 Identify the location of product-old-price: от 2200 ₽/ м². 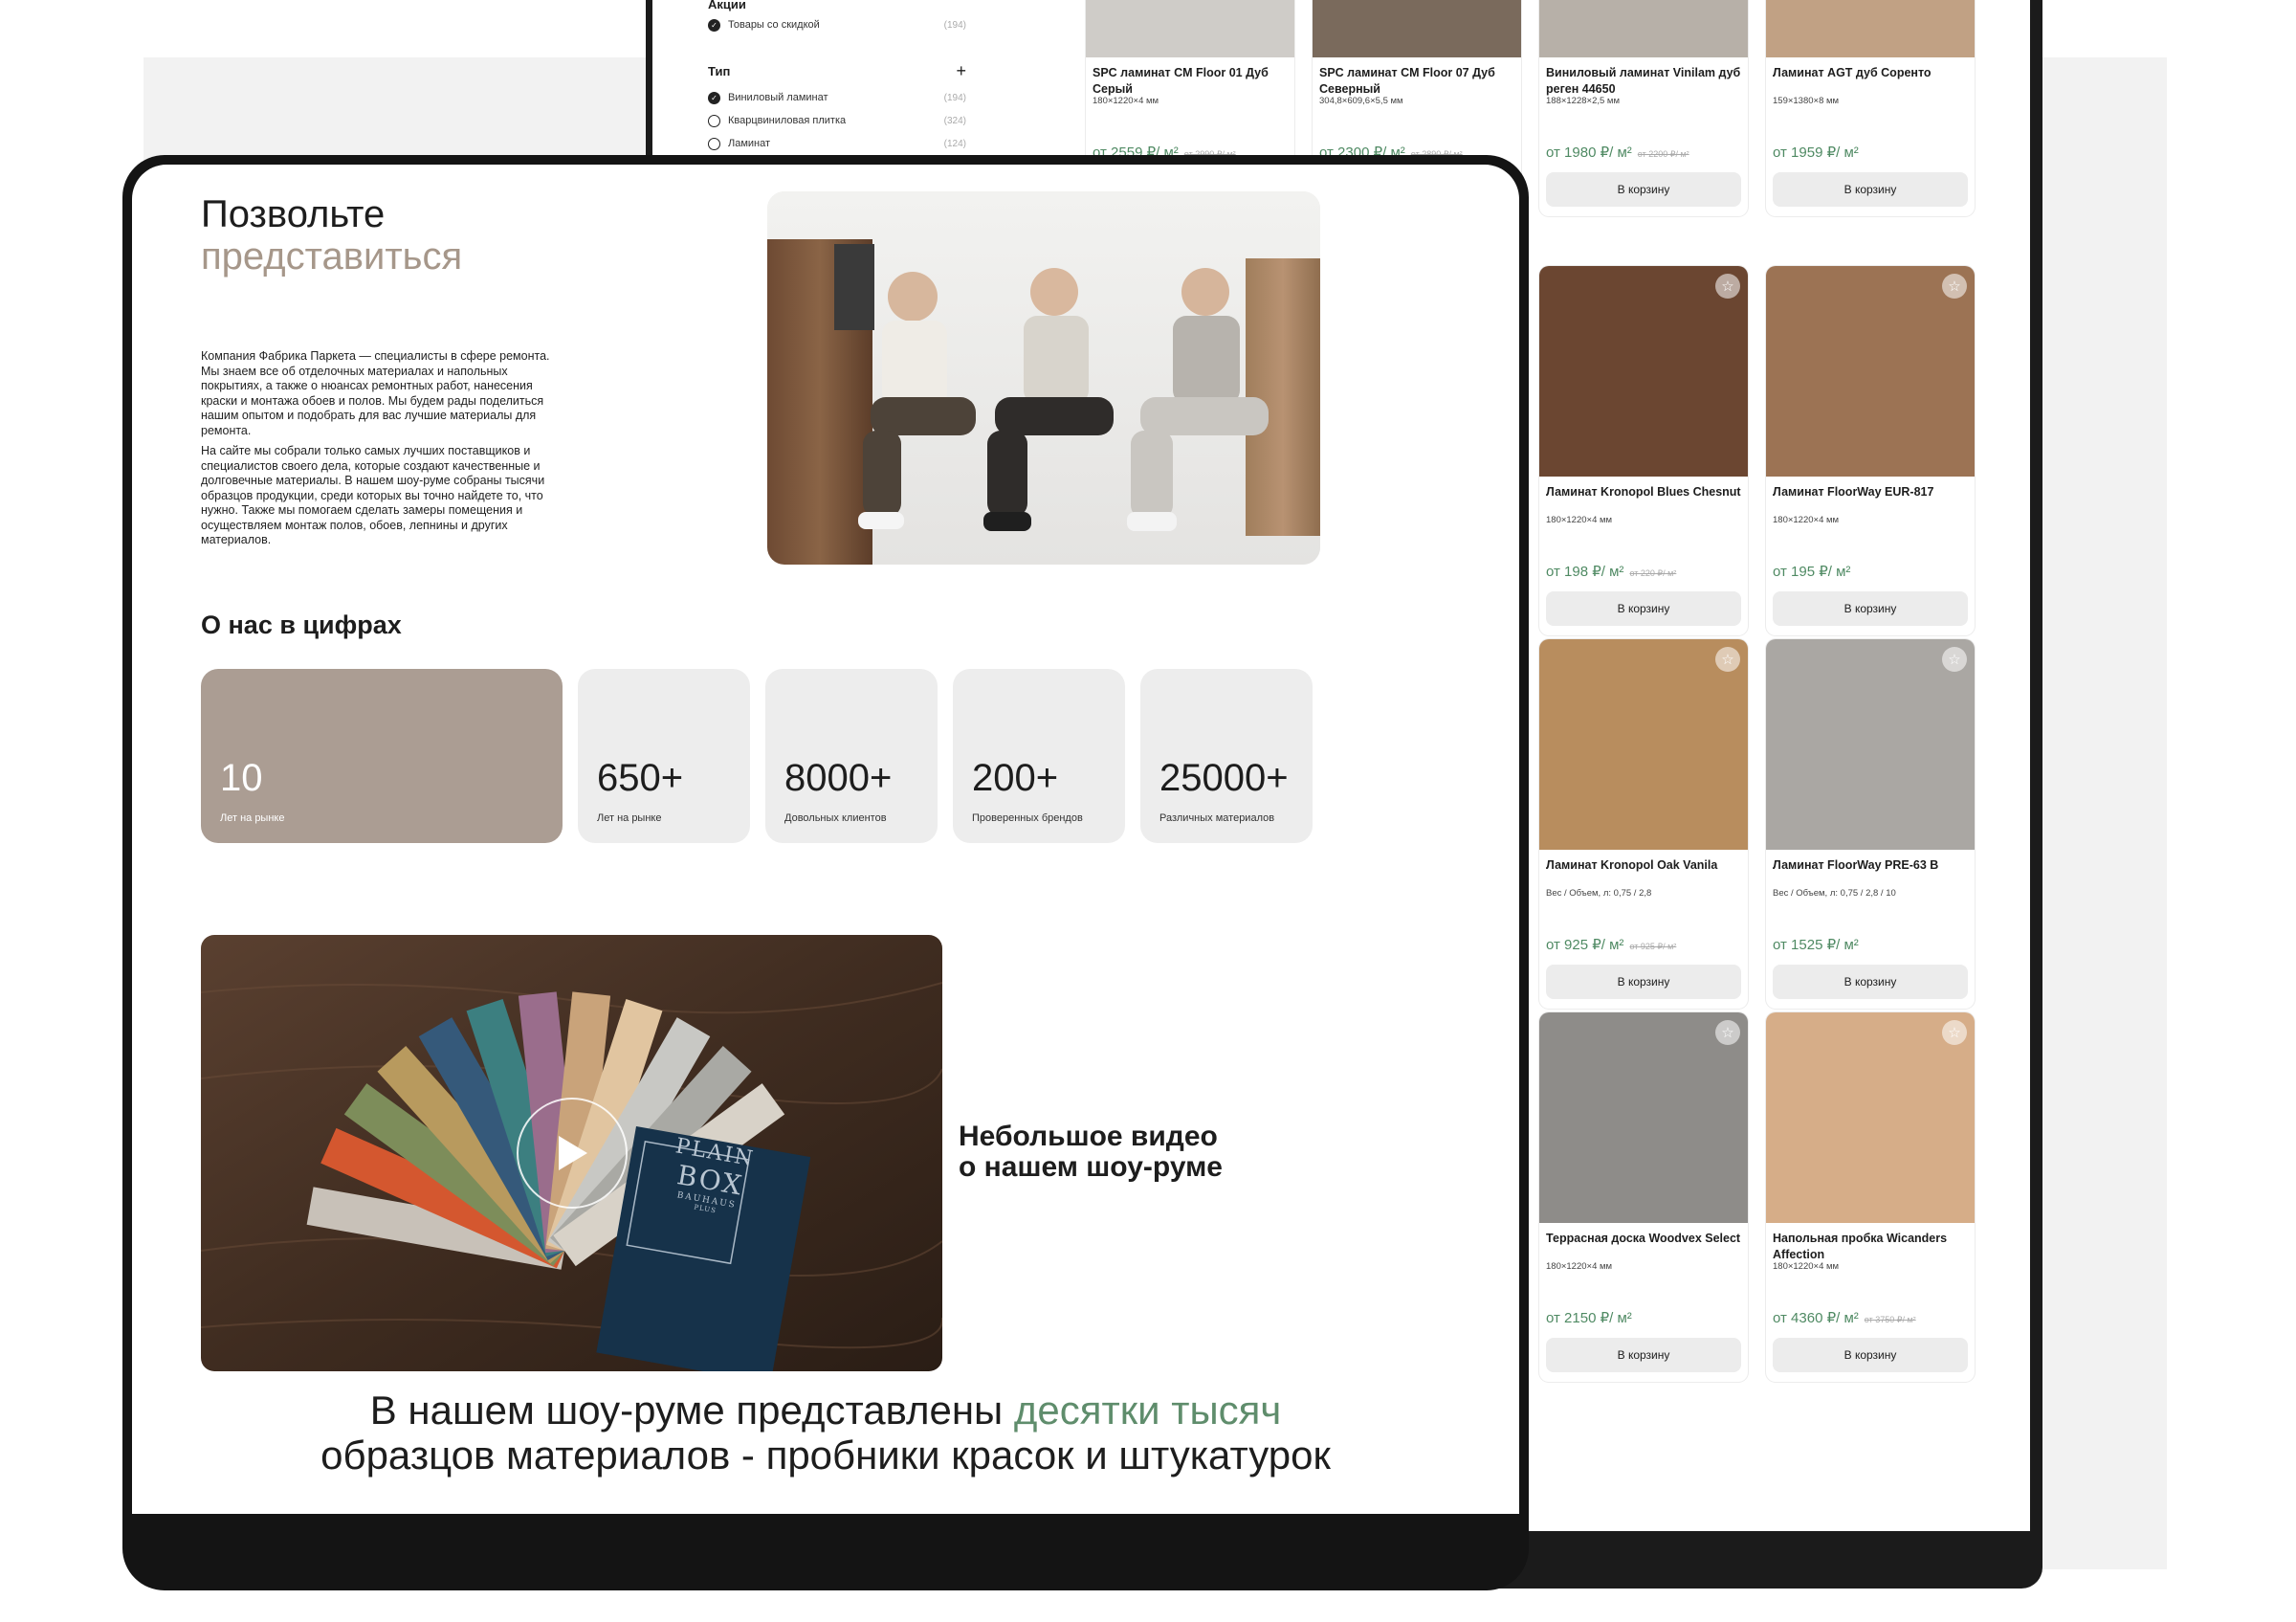
(1663, 154).